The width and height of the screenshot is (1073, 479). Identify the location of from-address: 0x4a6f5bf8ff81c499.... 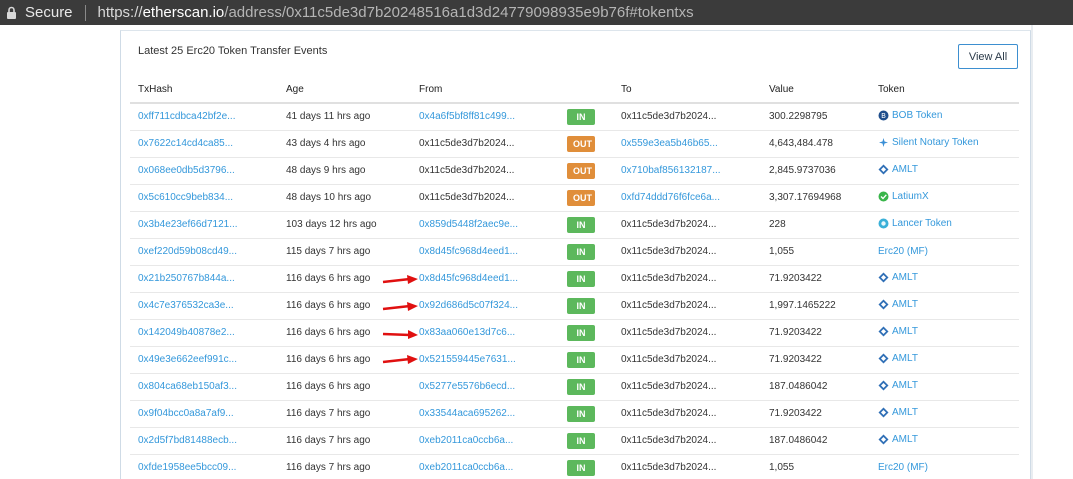
(467, 116).